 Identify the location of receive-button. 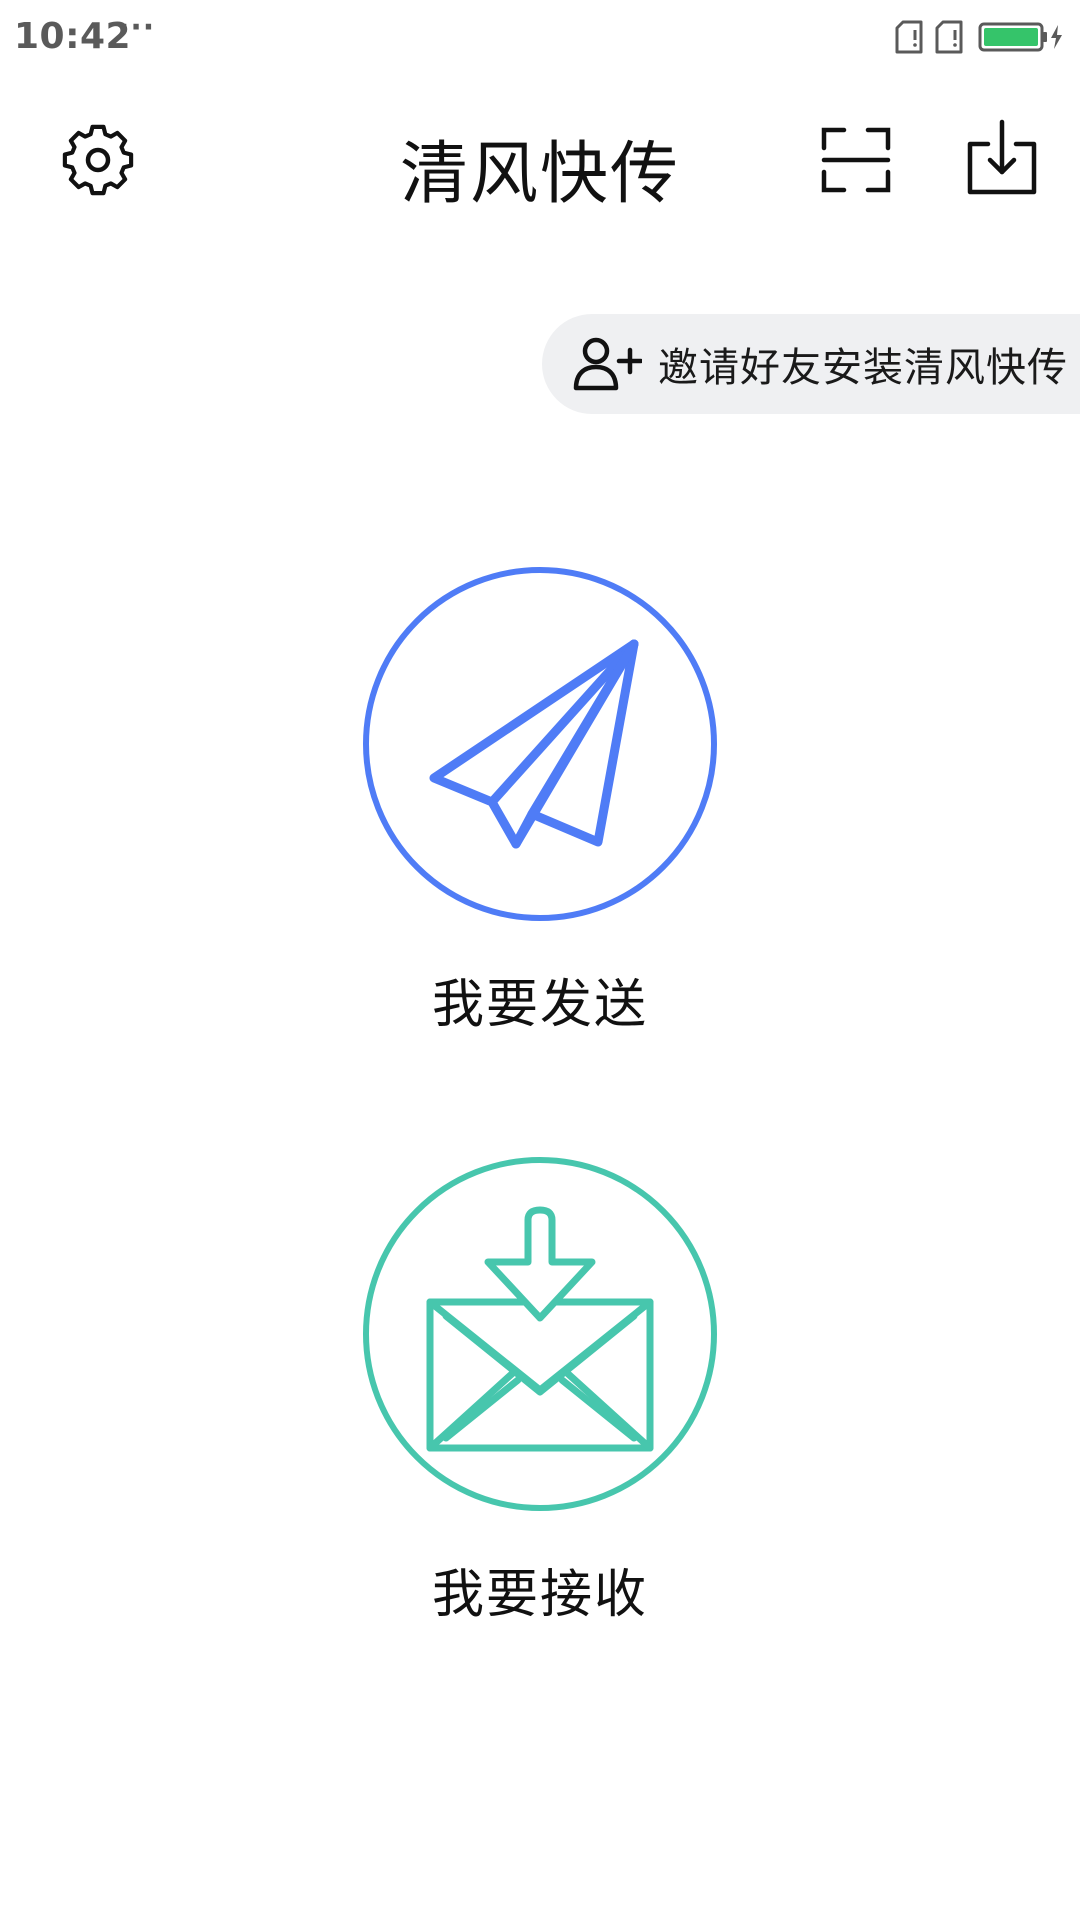
(540, 1334).